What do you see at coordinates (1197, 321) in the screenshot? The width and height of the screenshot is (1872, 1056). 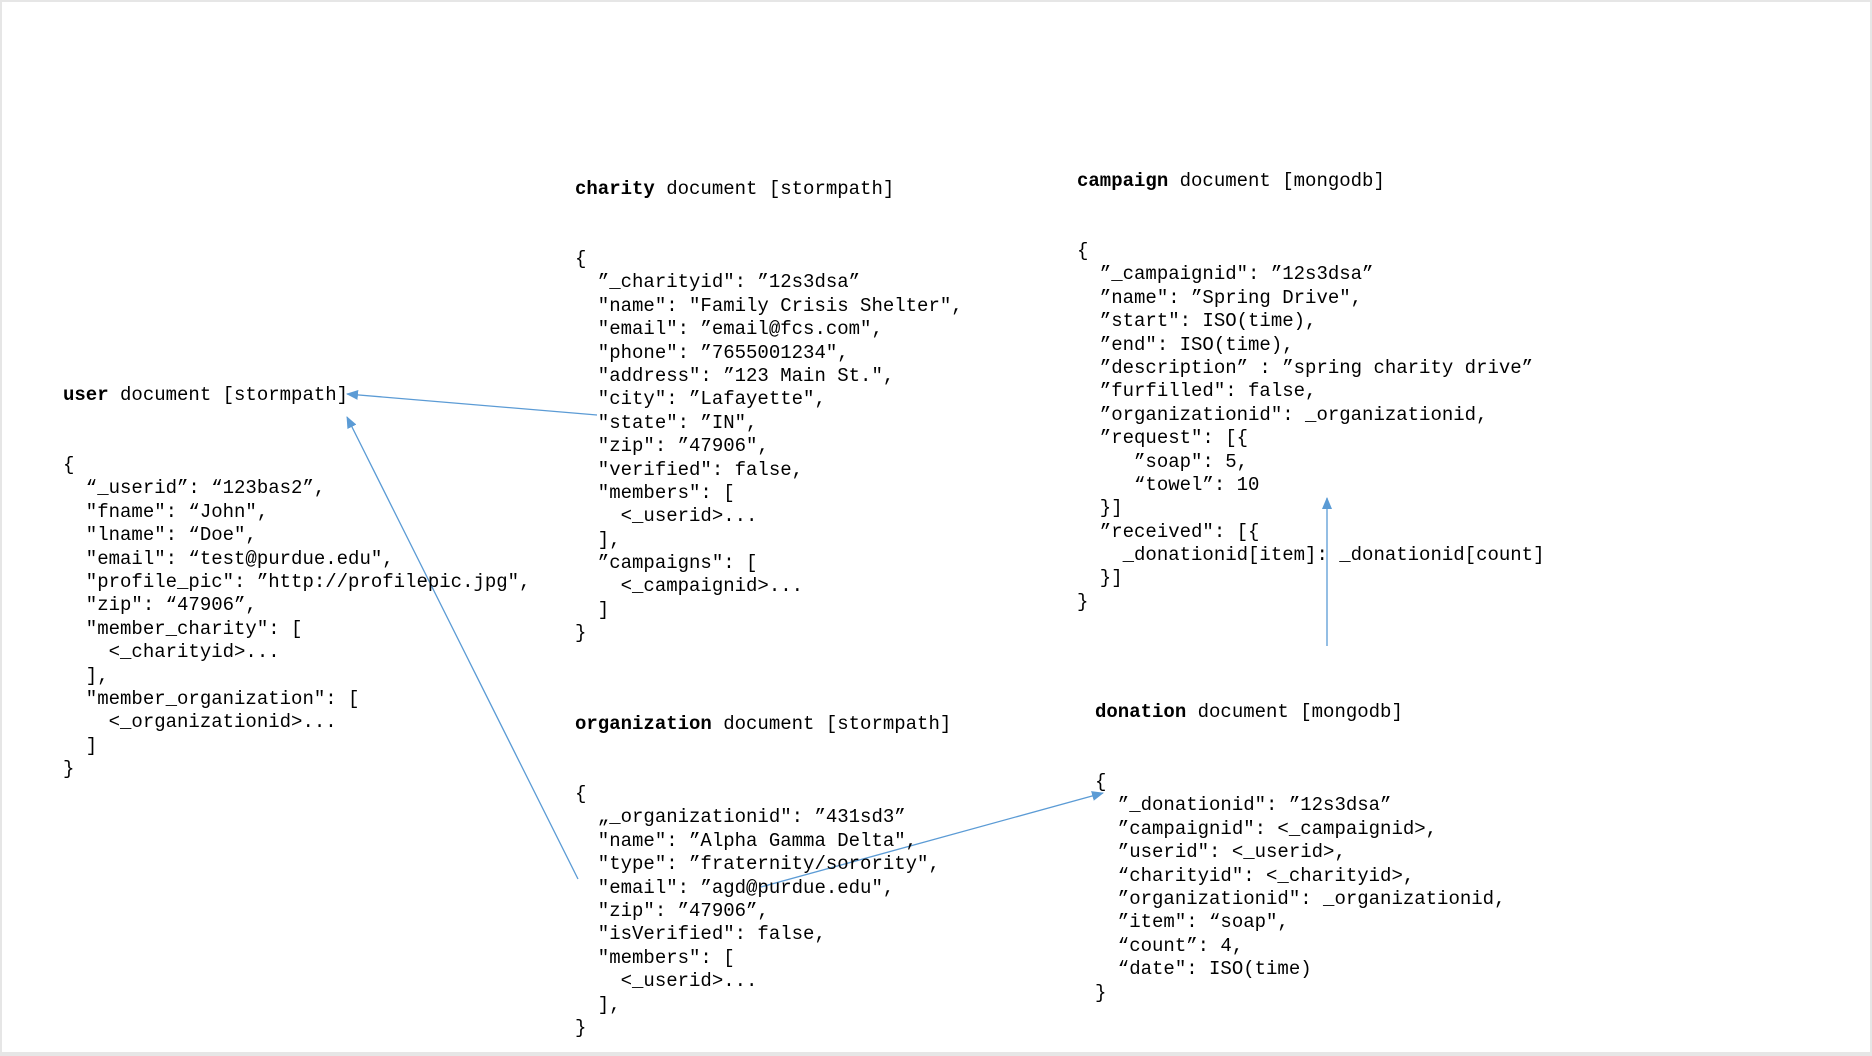 I see `document-line: ”start": ISO(time),` at bounding box center [1197, 321].